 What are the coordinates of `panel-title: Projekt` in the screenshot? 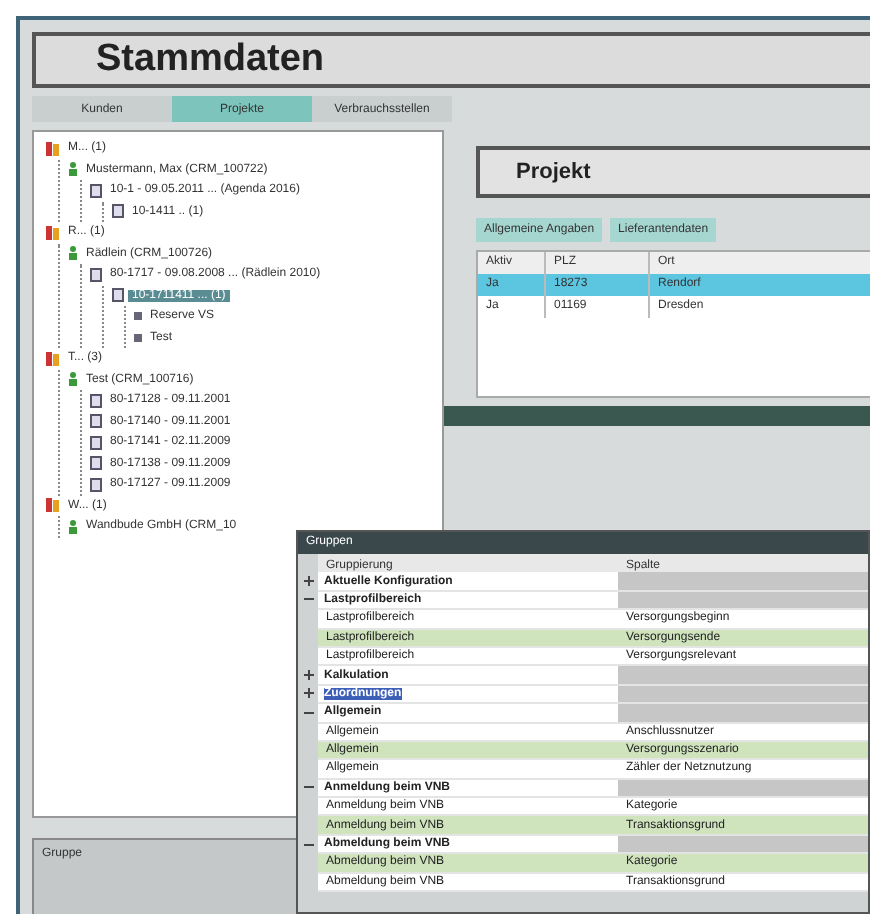 It's located at (673, 172).